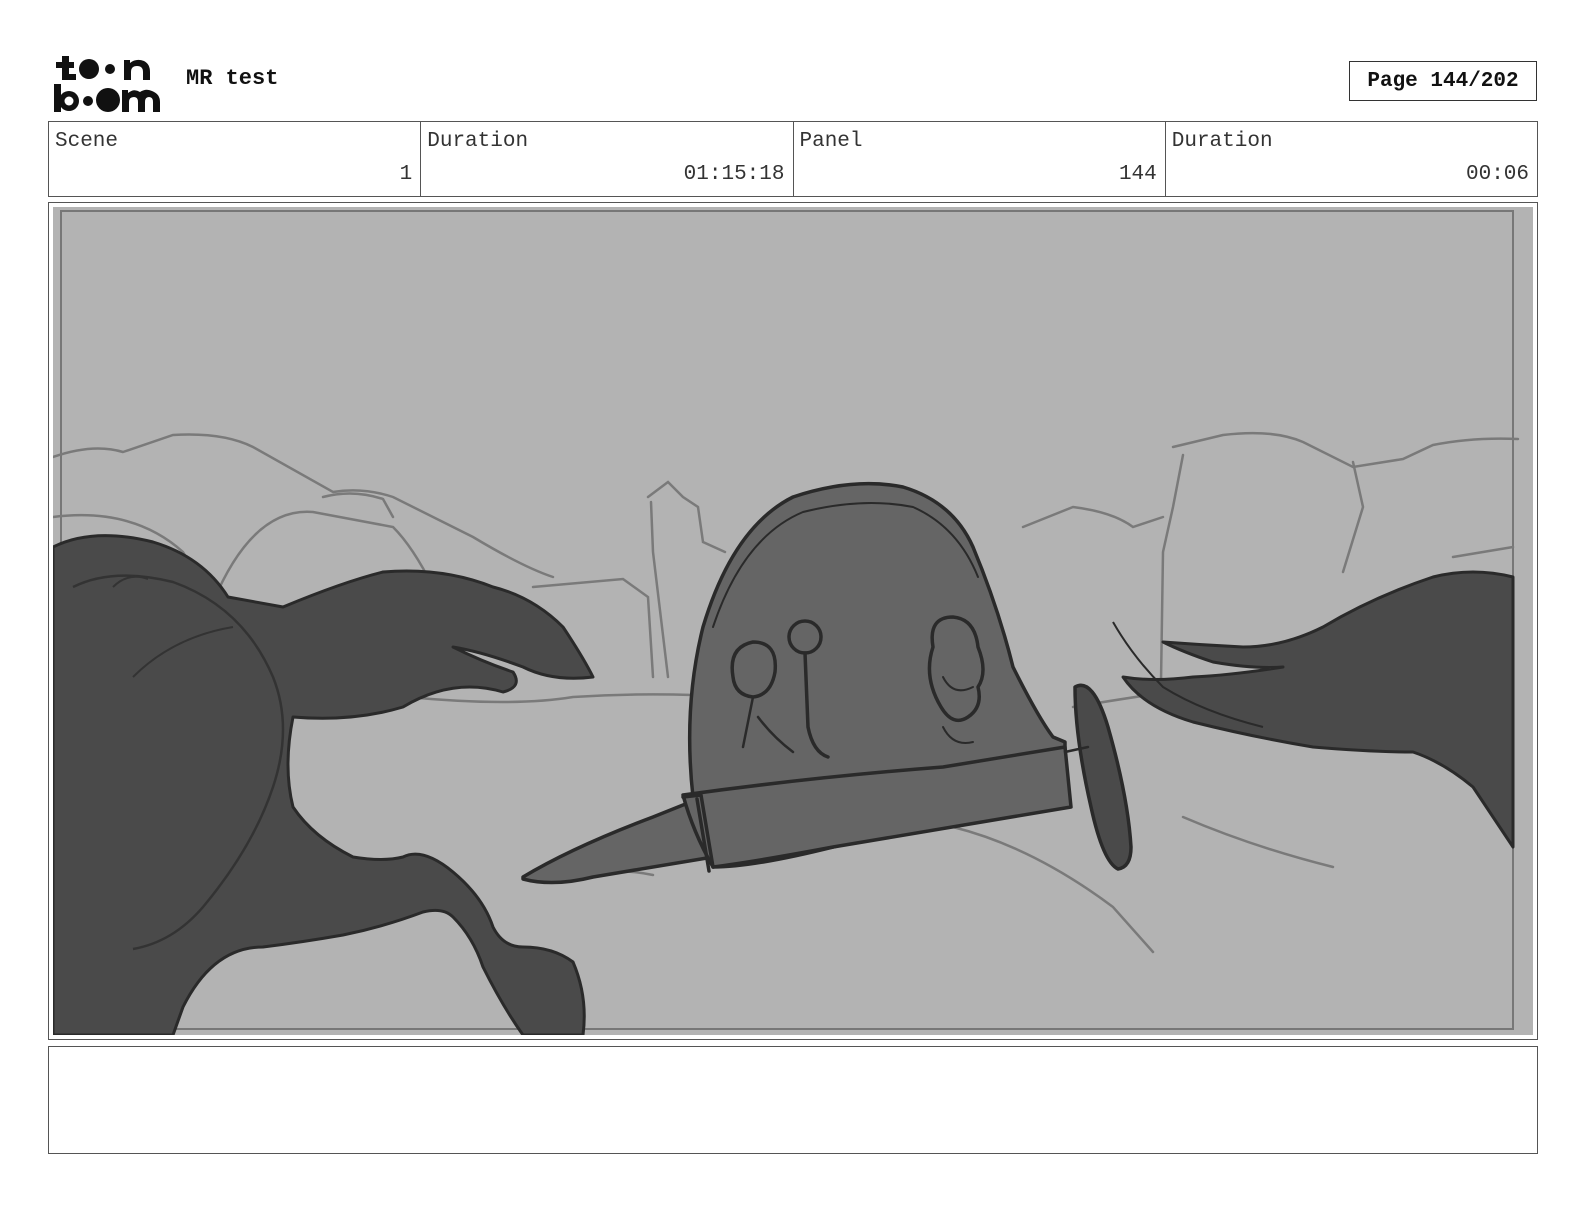 The width and height of the screenshot is (1584, 1224). I want to click on scene-cell: Scene 1, so click(235, 159).